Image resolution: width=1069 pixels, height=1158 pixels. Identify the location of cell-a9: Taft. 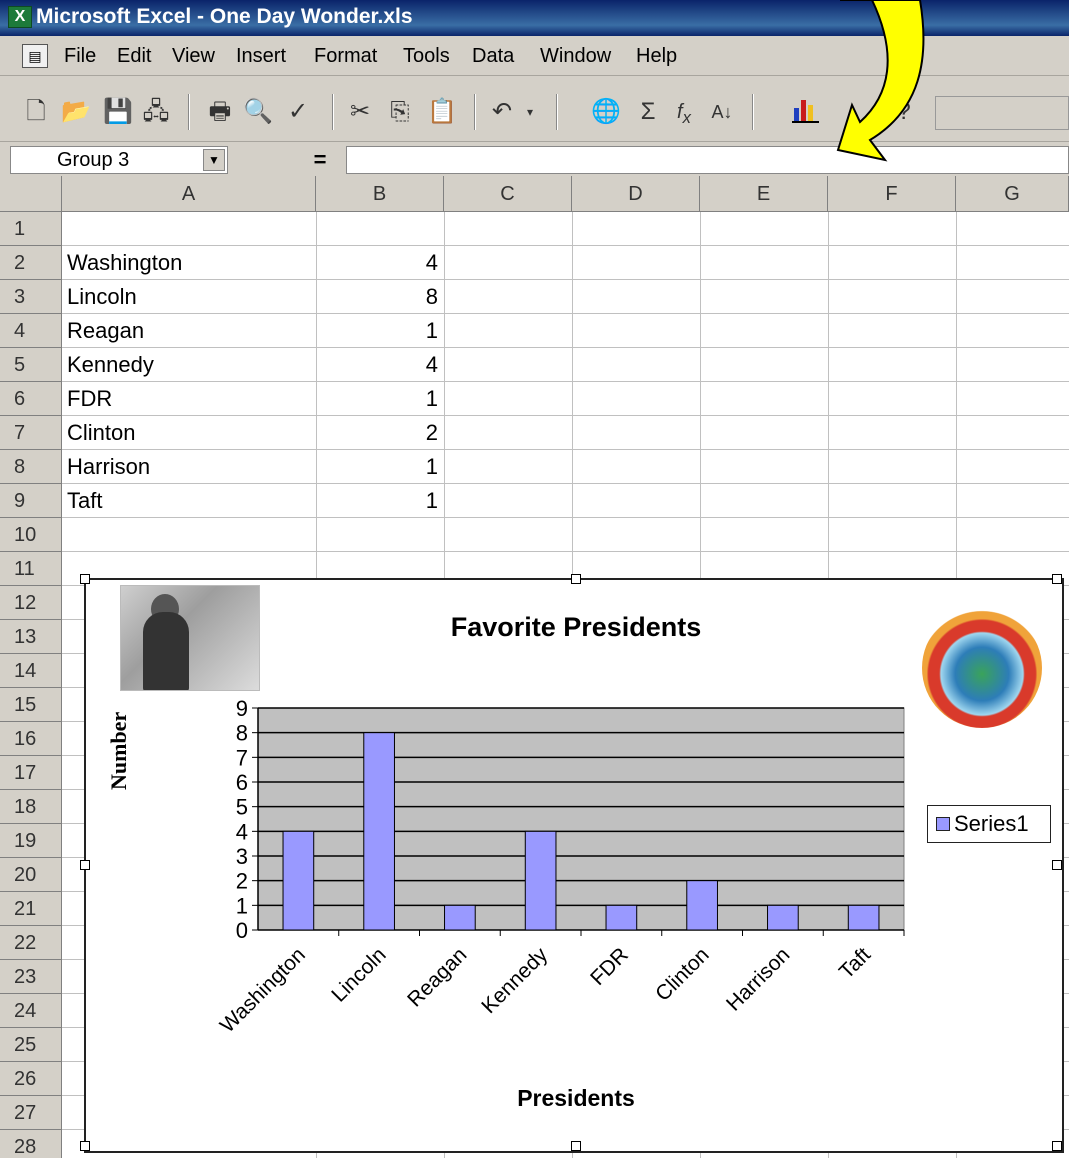
(84, 501).